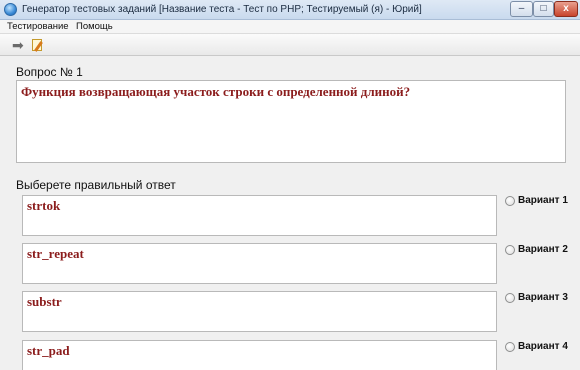  Describe the element at coordinates (20, 45) in the screenshot. I see `arrow-right-icon: ➡` at that location.